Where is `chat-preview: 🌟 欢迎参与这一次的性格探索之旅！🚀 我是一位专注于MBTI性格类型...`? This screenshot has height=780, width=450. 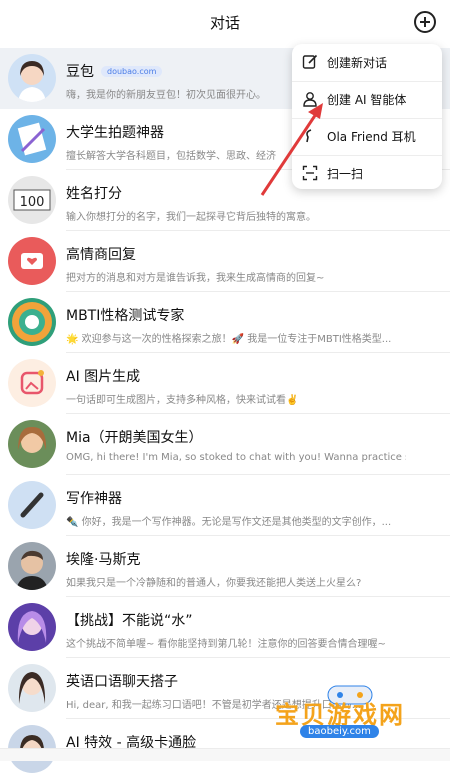 chat-preview: 🌟 欢迎参与这一次的性格探索之旅！🚀 我是一位专注于MBTI性格类型... is located at coordinates (229, 339).